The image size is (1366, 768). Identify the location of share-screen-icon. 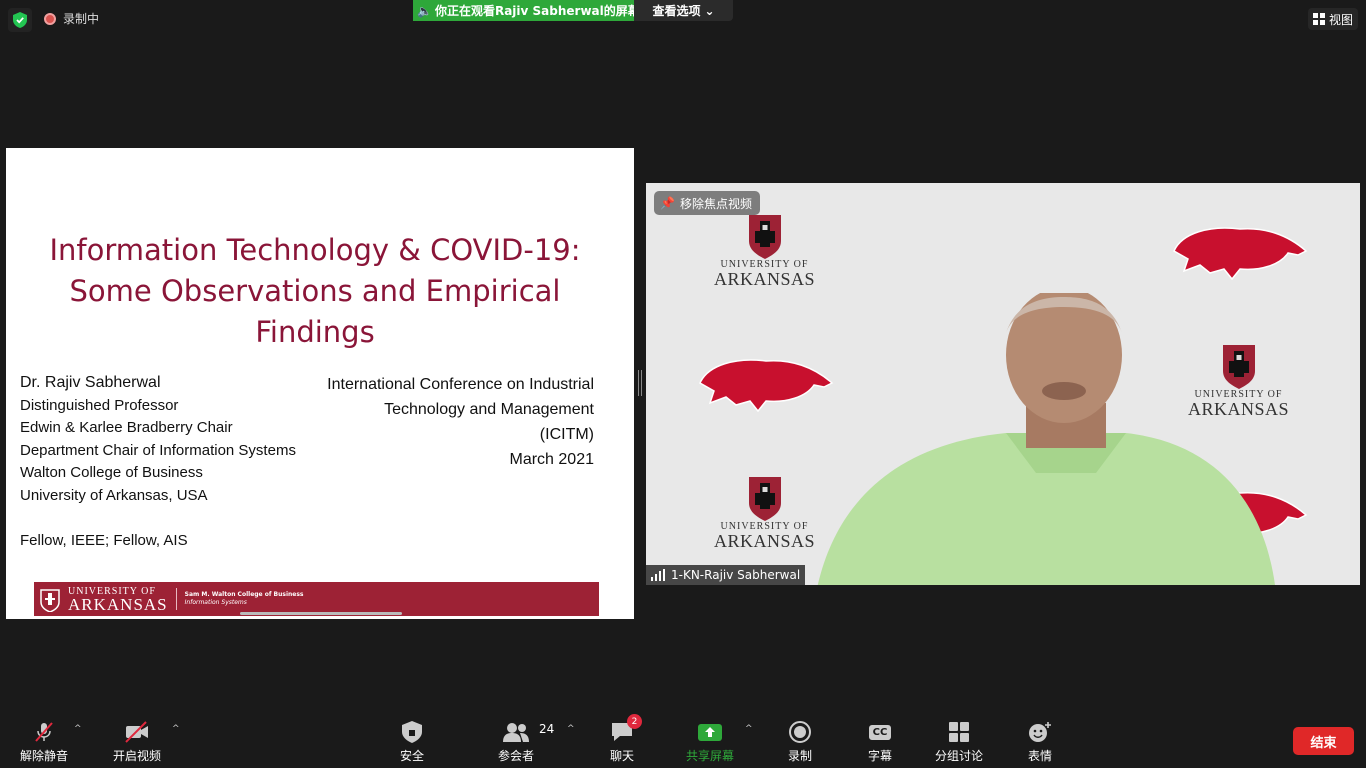
(710, 732).